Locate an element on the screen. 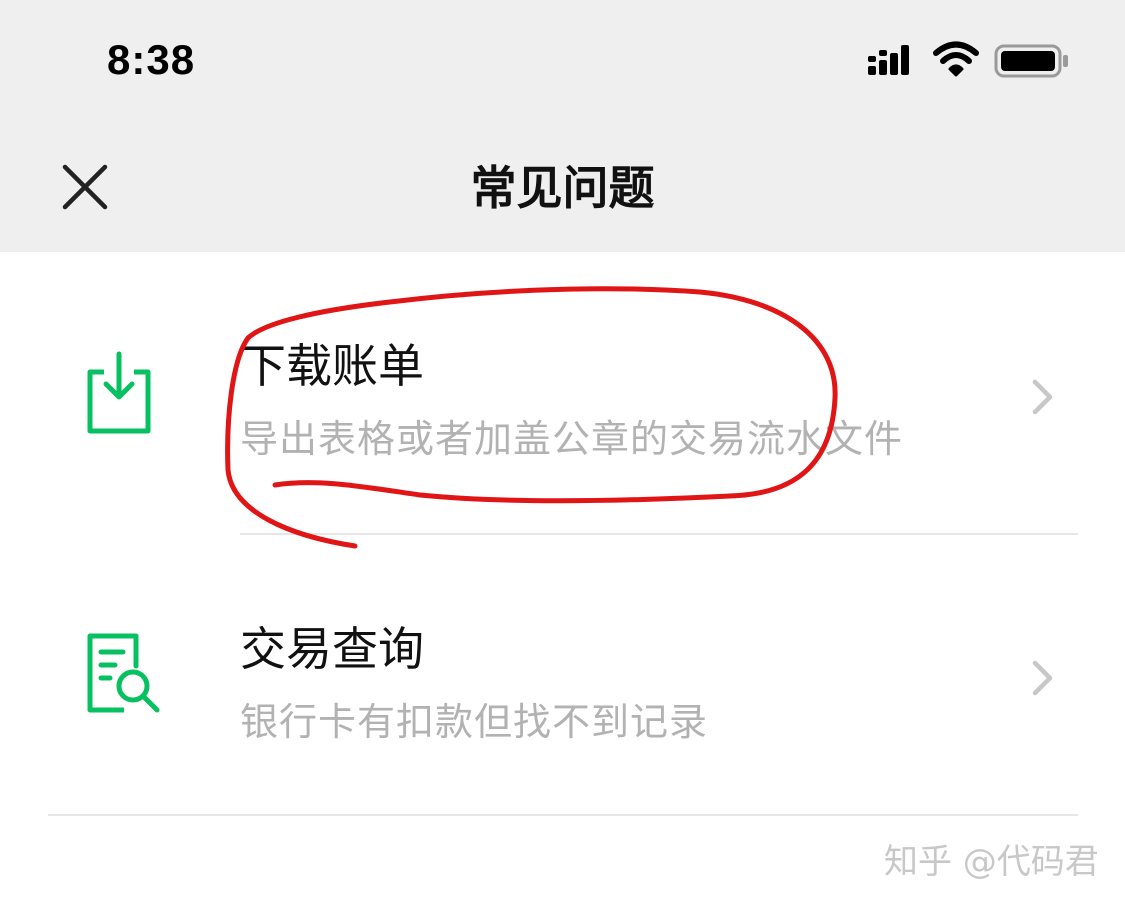 This screenshot has height=899, width=1125. item-subtitle: 银行卡有扣款但找不到记录 is located at coordinates (474, 722).